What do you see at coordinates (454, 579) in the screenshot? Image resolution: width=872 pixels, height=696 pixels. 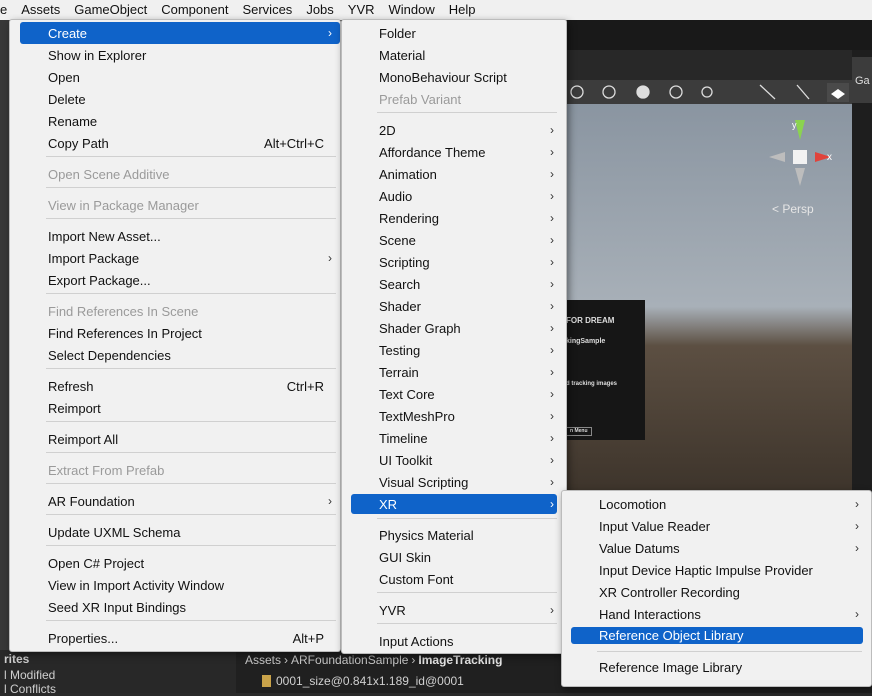 I see `menu-item-custom-font: Custom Font` at bounding box center [454, 579].